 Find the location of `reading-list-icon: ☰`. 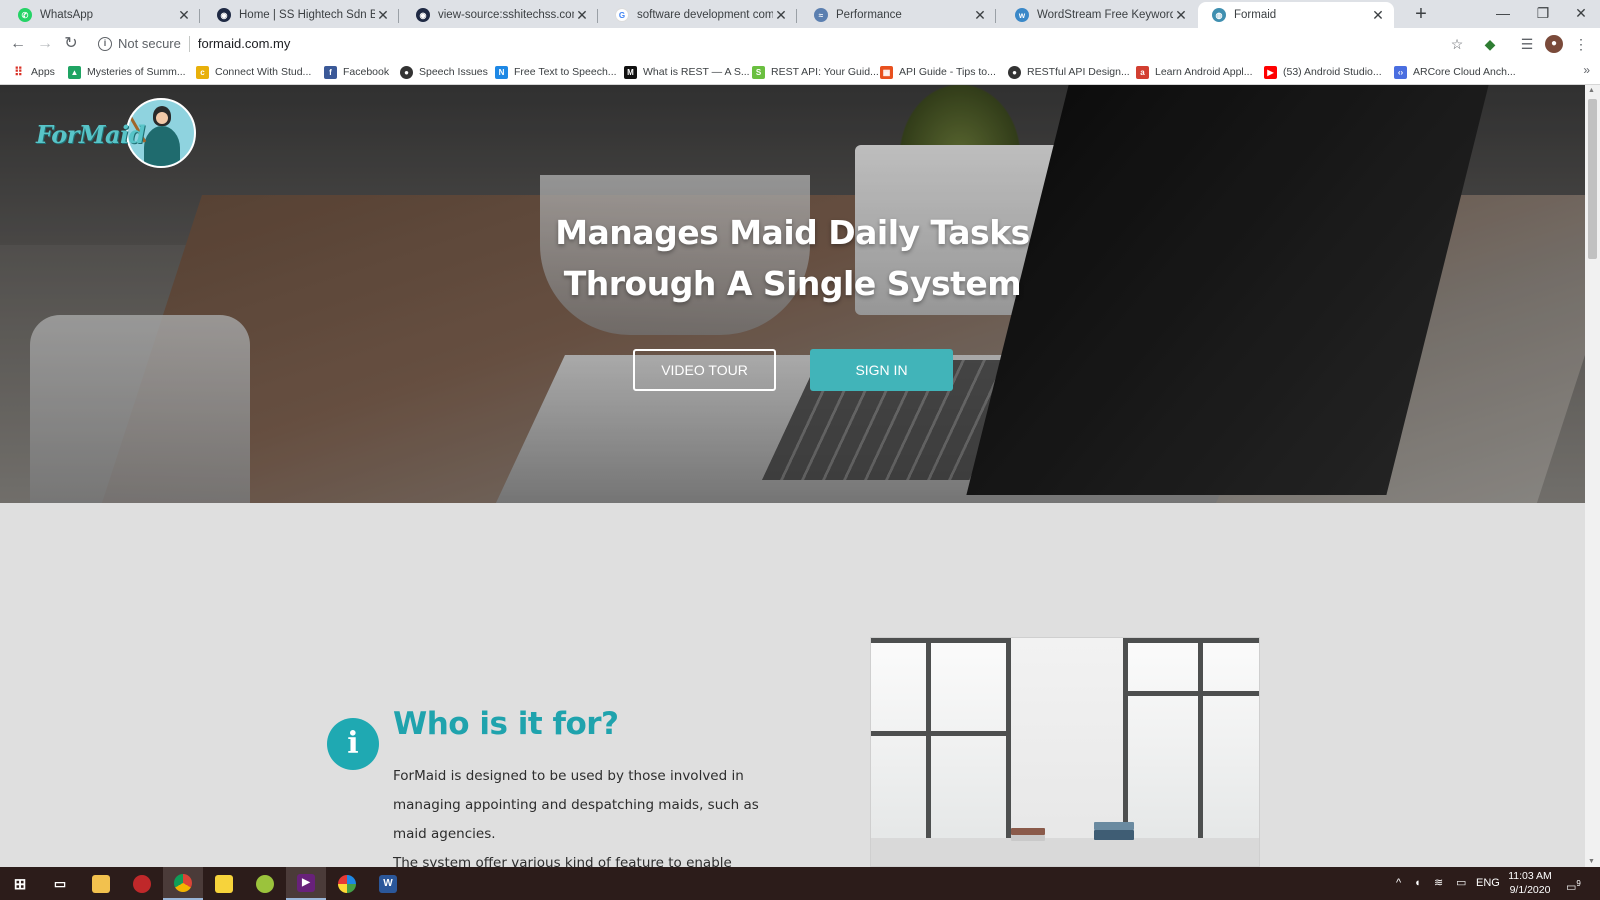

reading-list-icon: ☰ is located at coordinates (1527, 44).